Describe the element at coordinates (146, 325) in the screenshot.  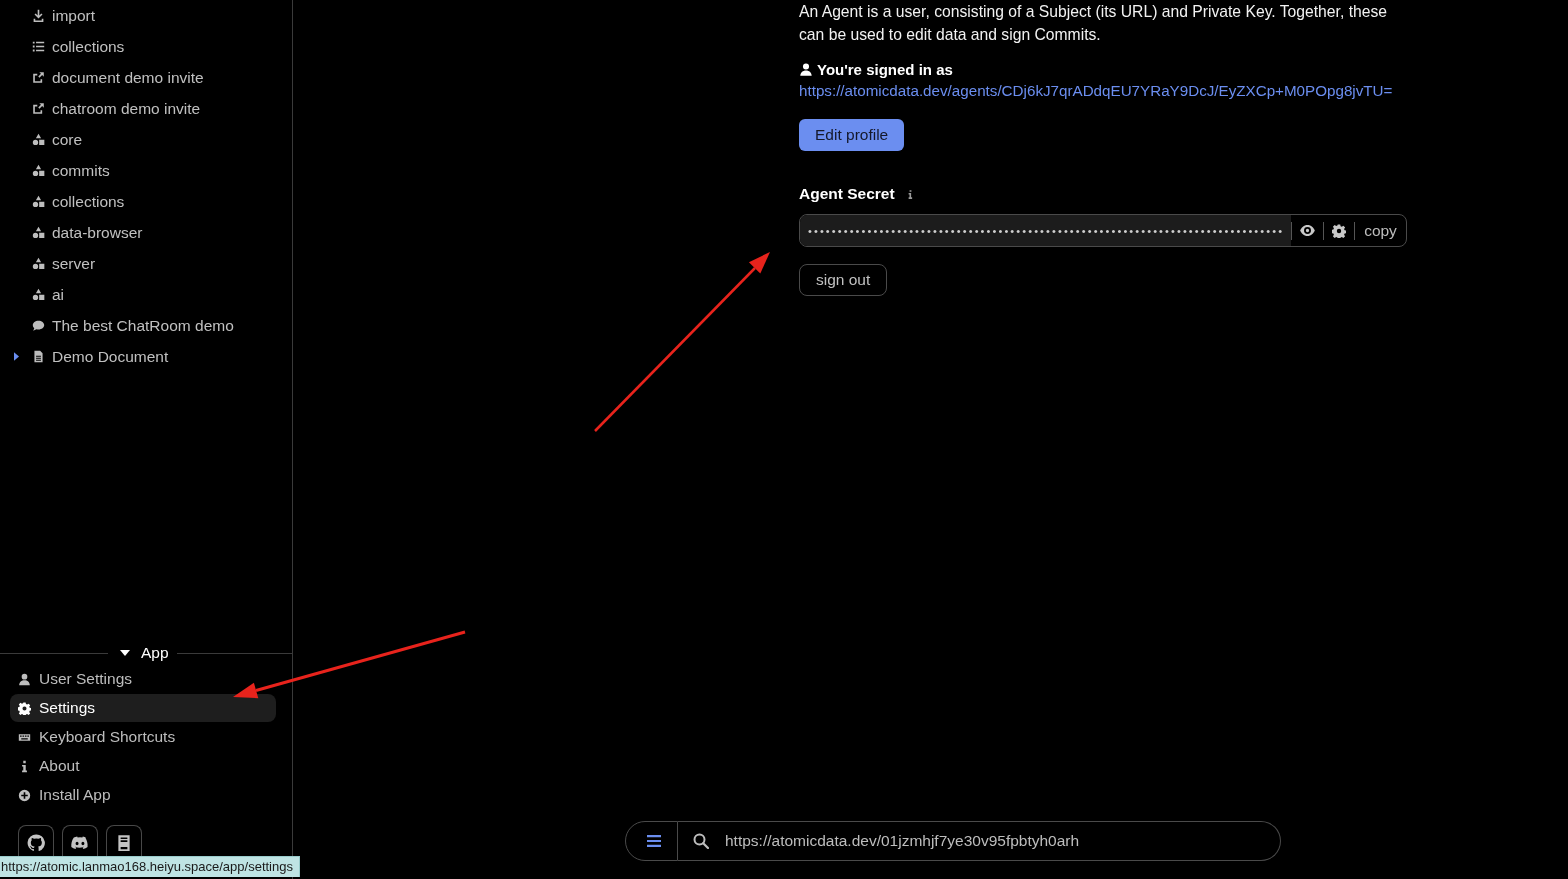
I see `sidebar-item: The best ChatRoom demo` at that location.